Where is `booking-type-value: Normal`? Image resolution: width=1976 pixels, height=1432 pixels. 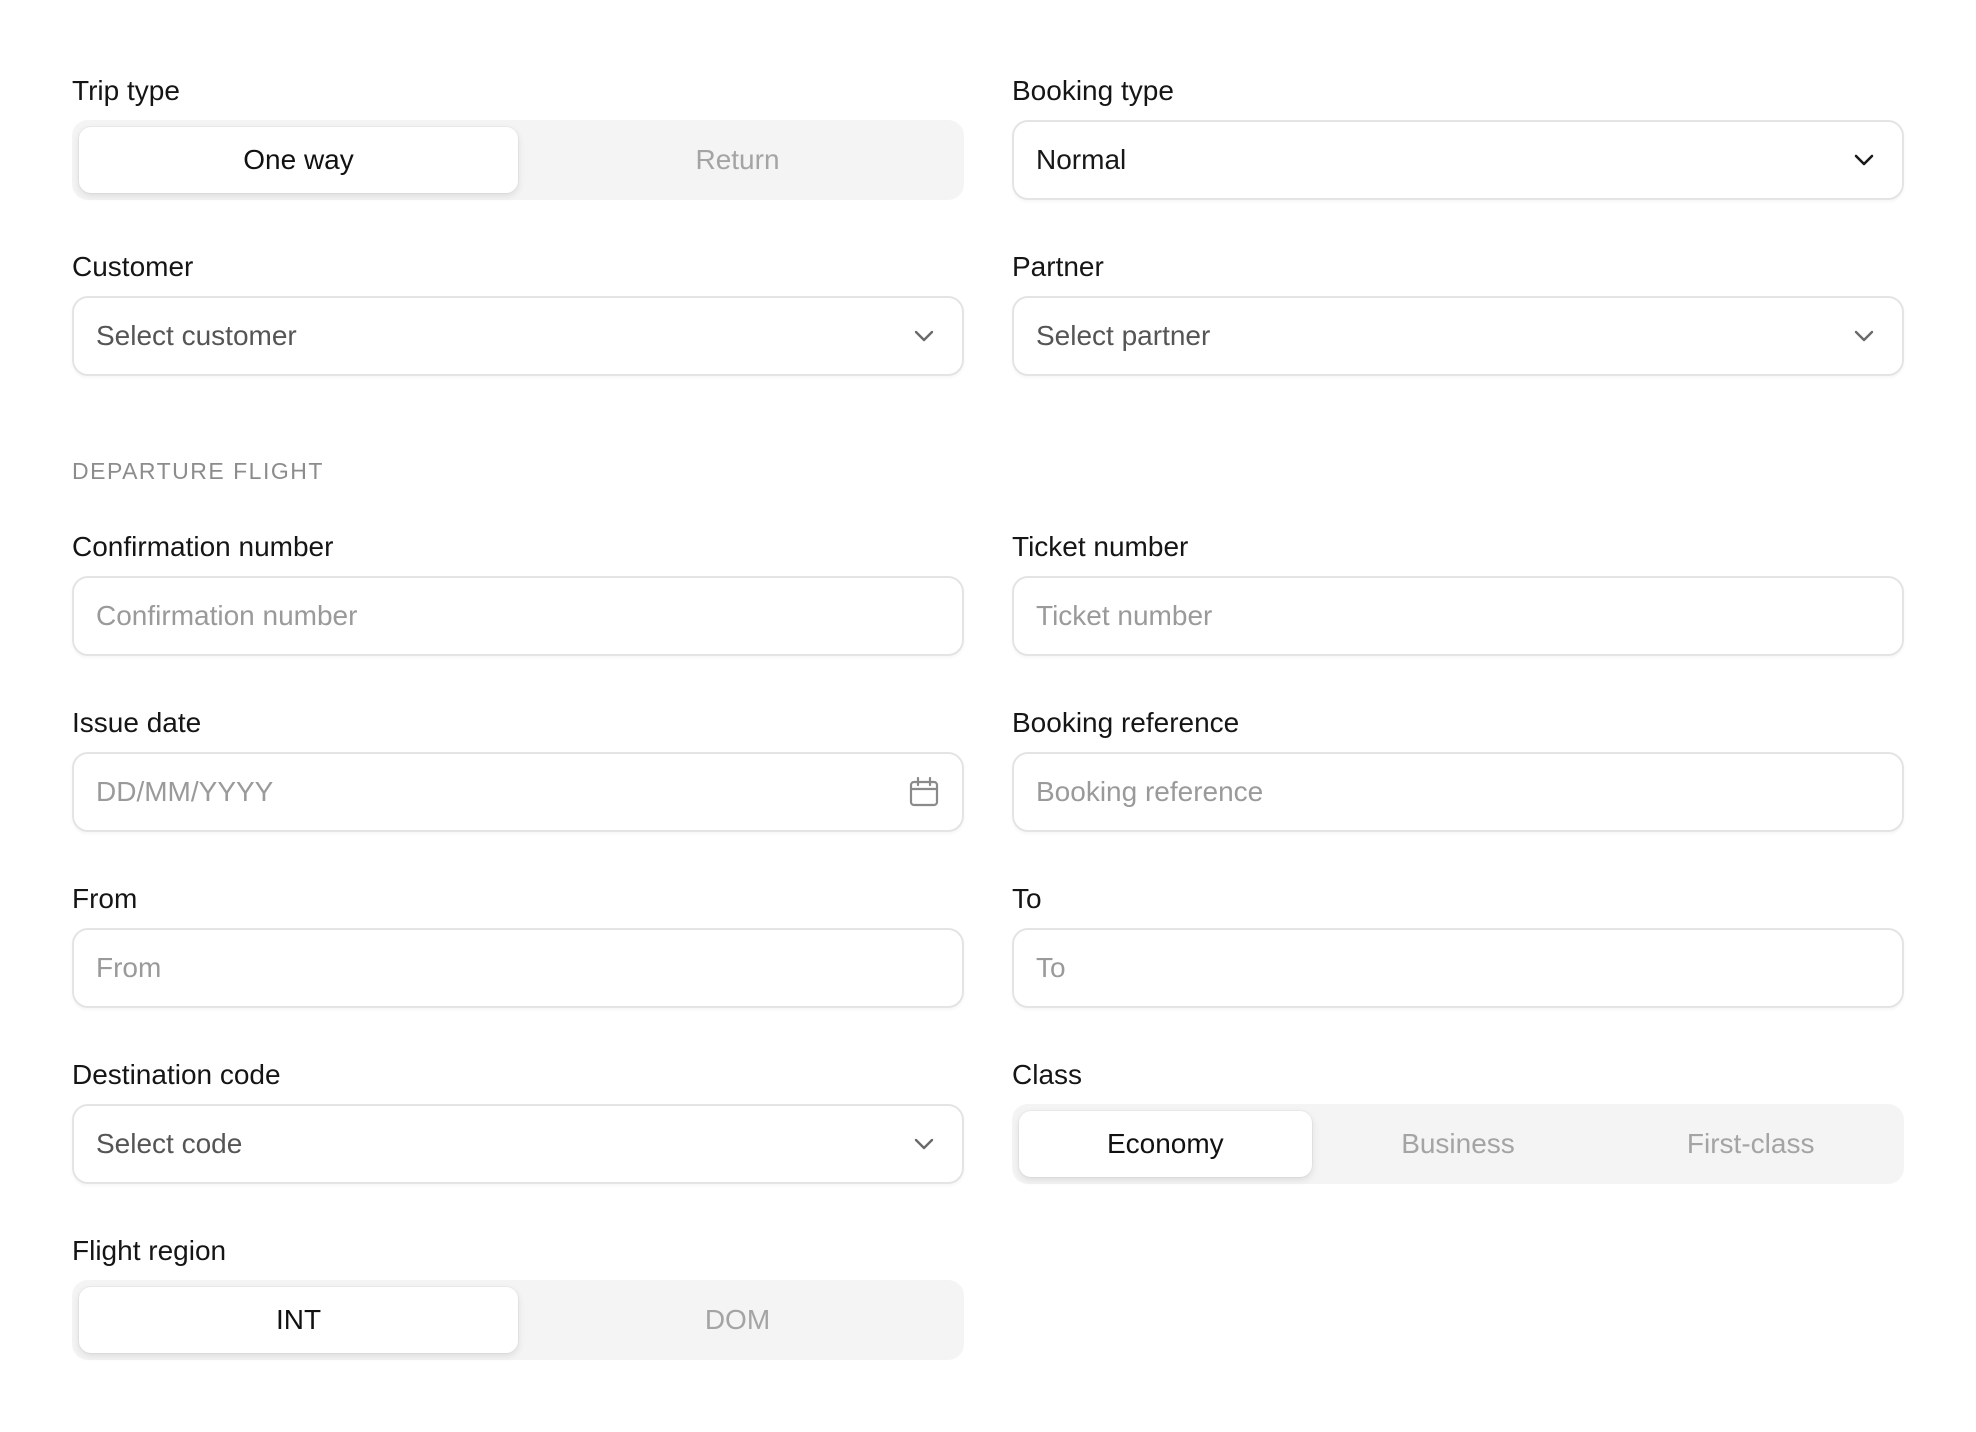
booking-type-value: Normal is located at coordinates (1081, 159).